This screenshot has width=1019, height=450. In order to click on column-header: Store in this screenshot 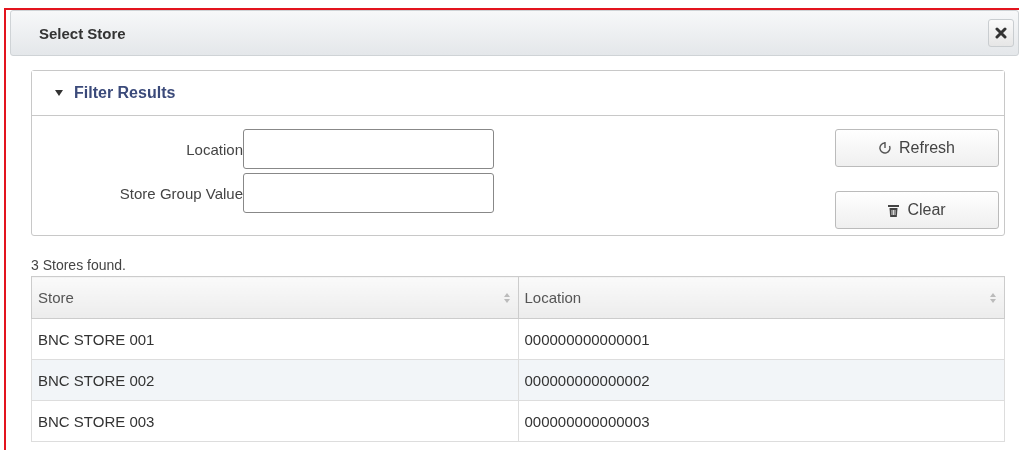, I will do `click(274, 297)`.